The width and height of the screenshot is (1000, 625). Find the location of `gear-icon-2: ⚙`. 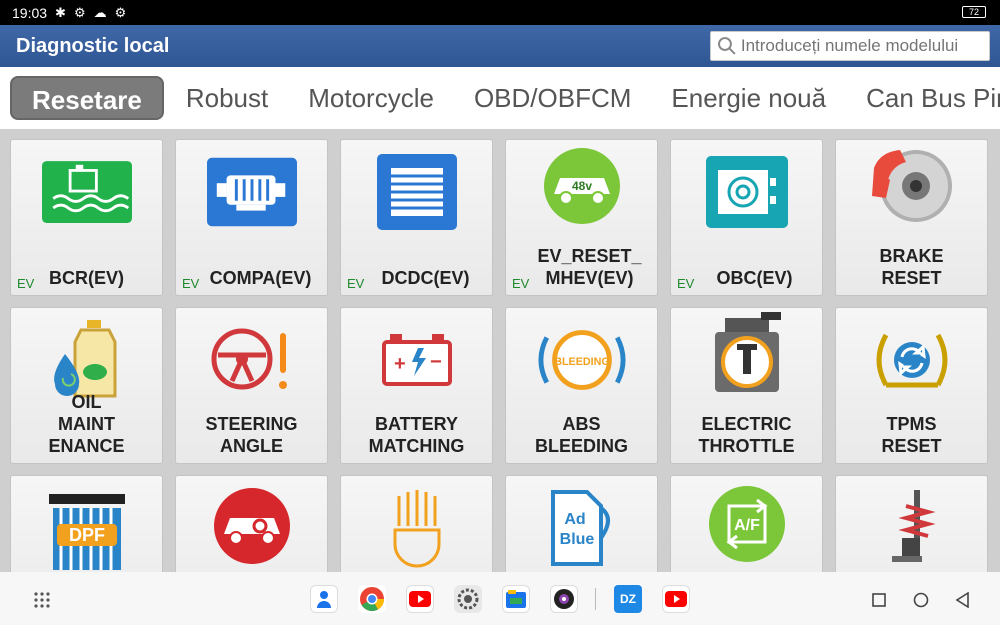

gear-icon-2: ⚙ is located at coordinates (120, 12).